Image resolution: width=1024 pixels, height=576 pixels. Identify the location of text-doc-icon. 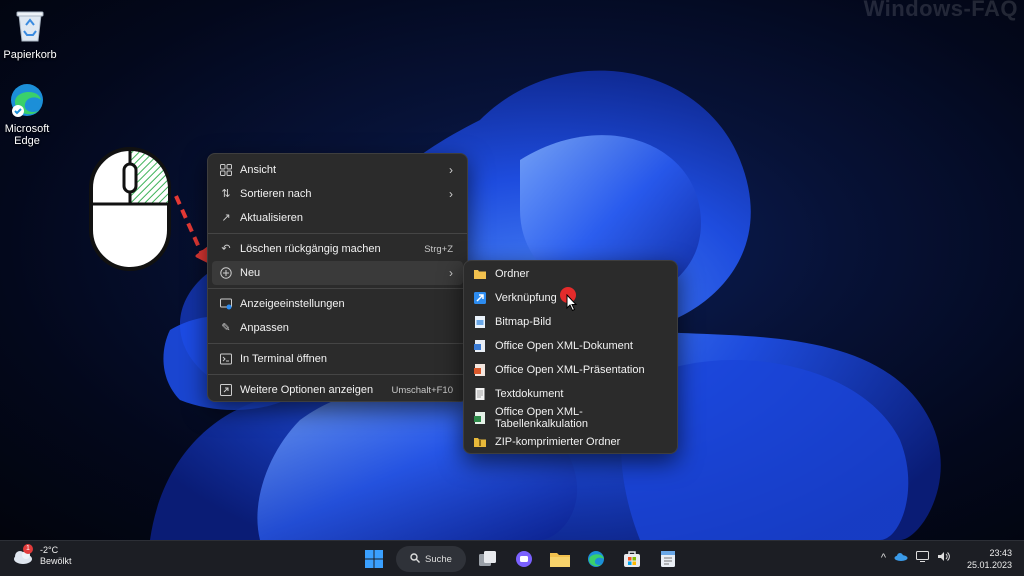
(480, 394).